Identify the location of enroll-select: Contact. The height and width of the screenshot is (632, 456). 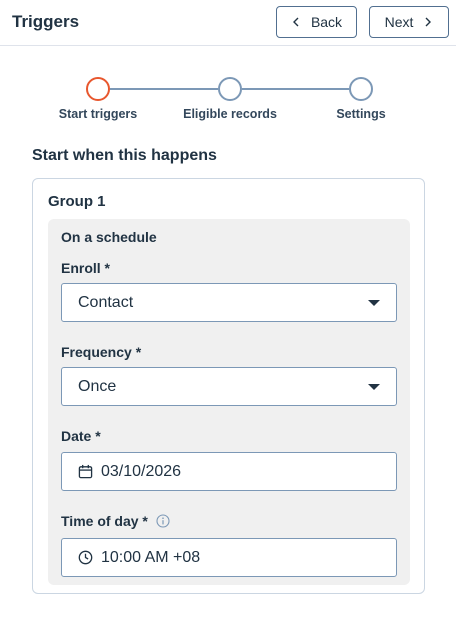
(229, 302).